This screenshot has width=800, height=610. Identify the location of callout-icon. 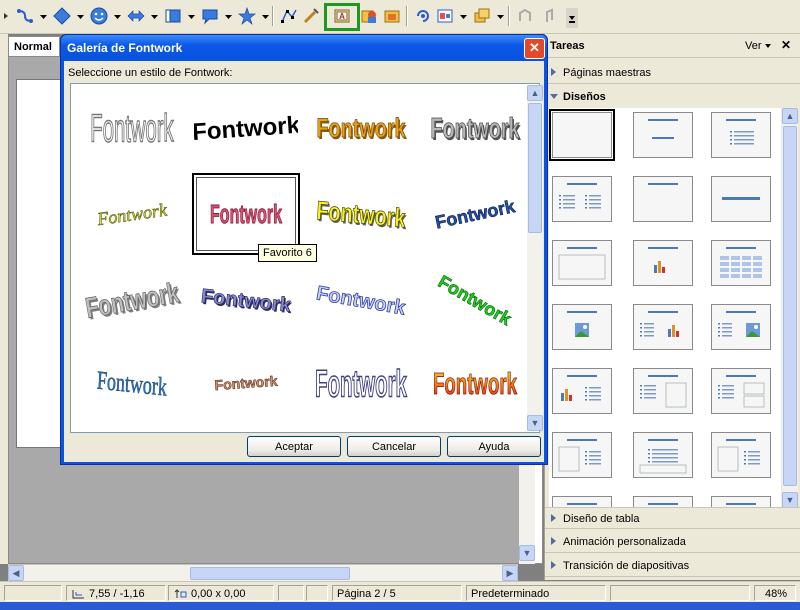
(210, 16).